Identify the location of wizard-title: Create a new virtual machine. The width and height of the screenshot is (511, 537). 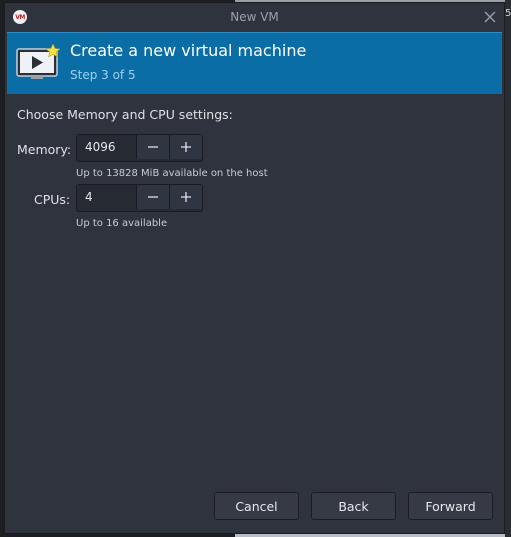
(188, 50).